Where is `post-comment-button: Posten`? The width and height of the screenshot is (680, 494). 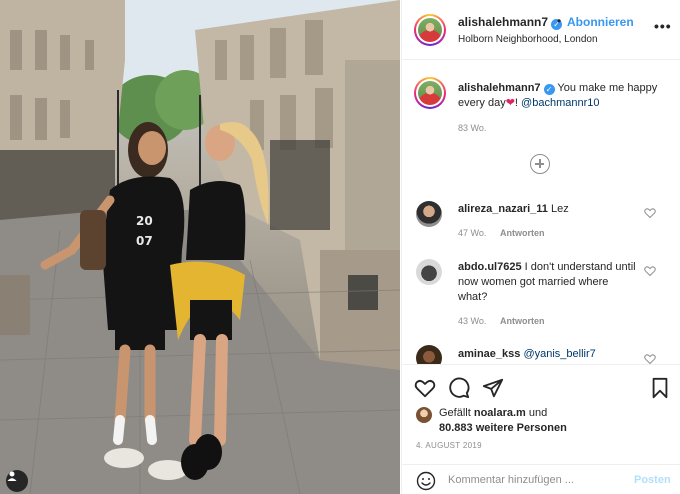 post-comment-button: Posten is located at coordinates (652, 480).